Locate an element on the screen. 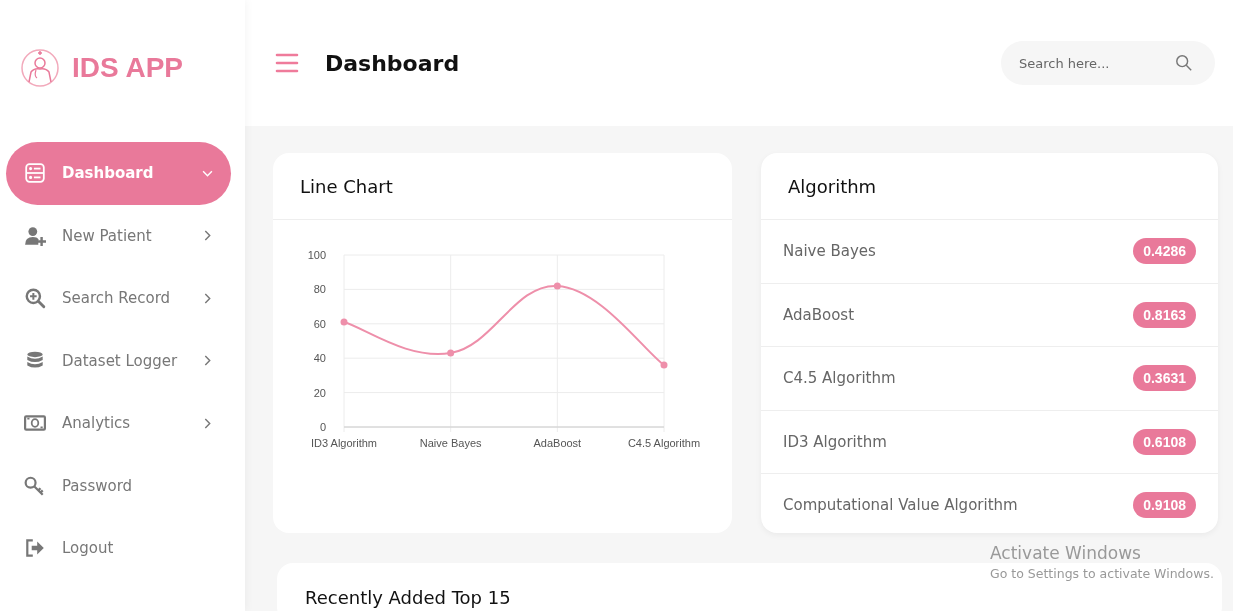 Image resolution: width=1233 pixels, height=611 pixels. user-plus-icon is located at coordinates (35, 235).